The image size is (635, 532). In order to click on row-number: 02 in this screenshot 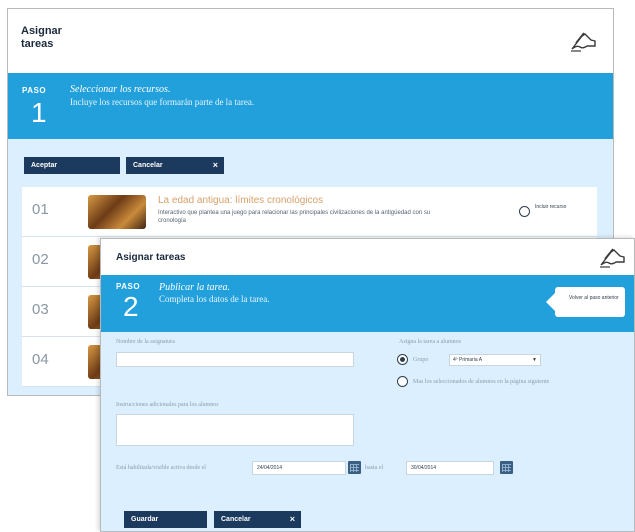, I will do `click(40, 259)`.